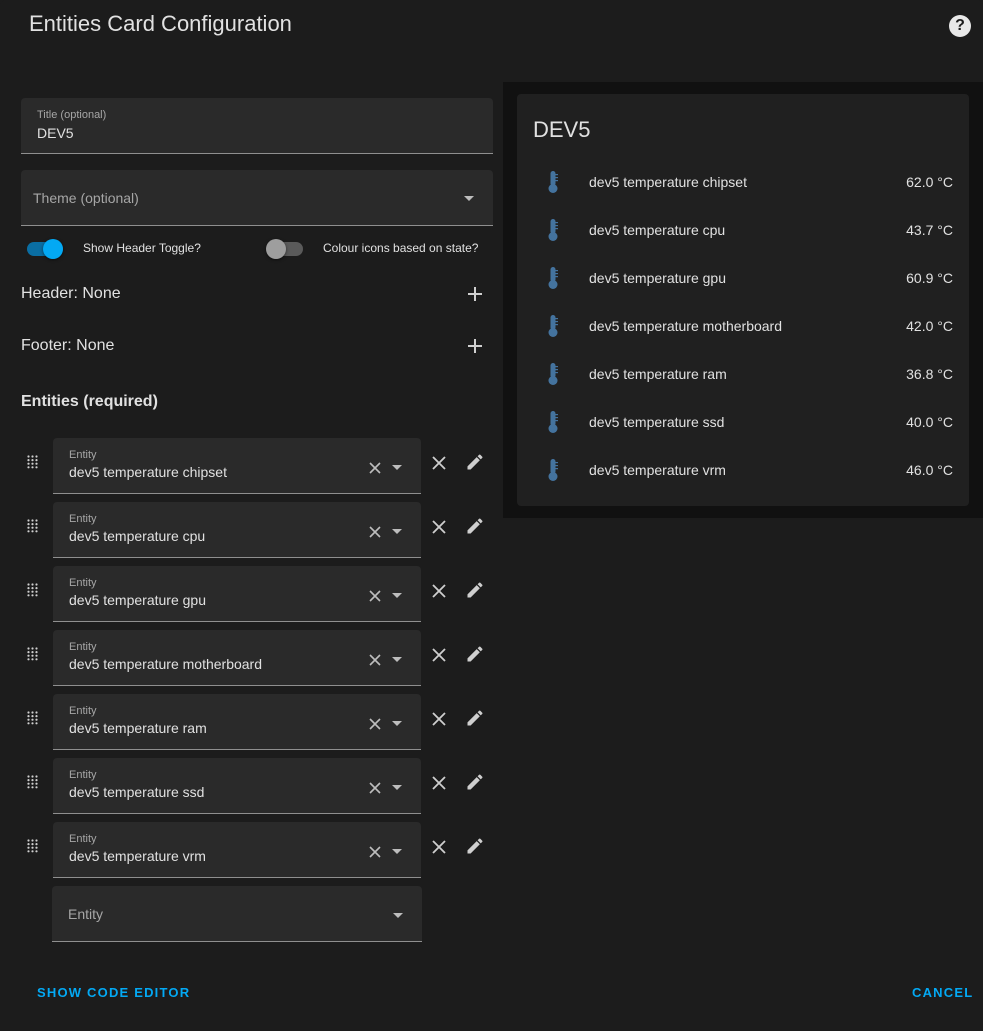 The image size is (983, 1031). I want to click on theme-select: Theme (optional), so click(257, 198).